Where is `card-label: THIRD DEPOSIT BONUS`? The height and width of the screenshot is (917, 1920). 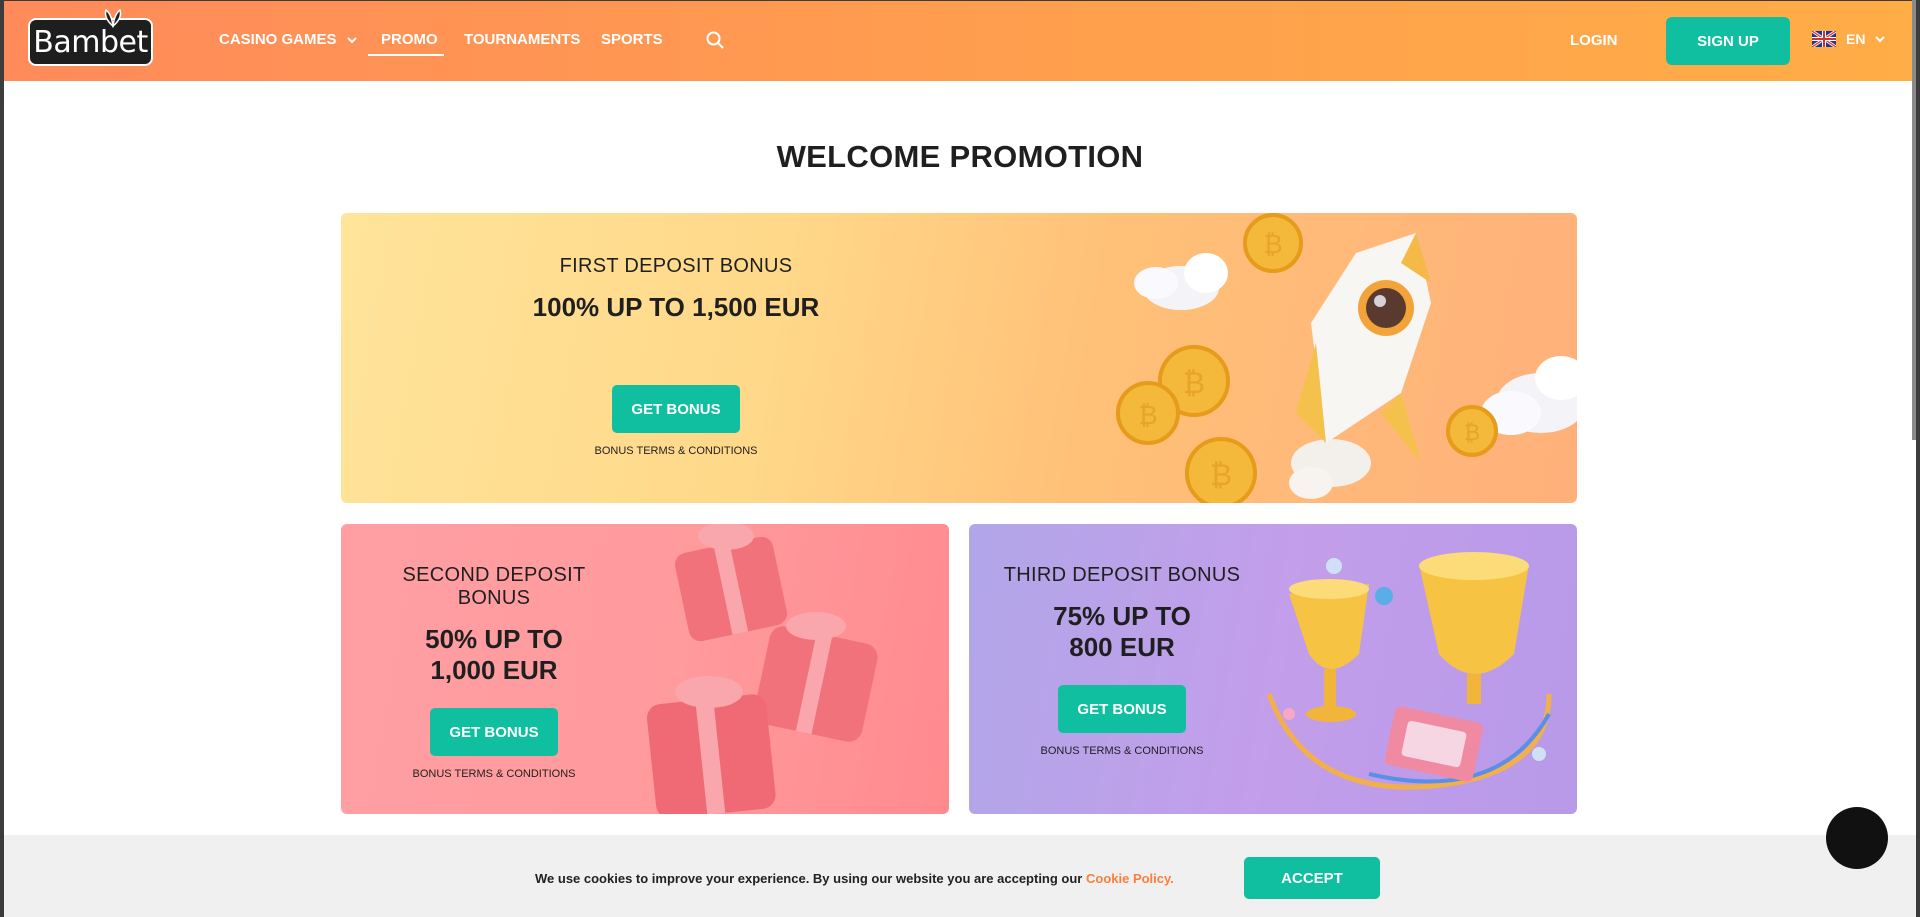
card-label: THIRD DEPOSIT BONUS is located at coordinates (1122, 575).